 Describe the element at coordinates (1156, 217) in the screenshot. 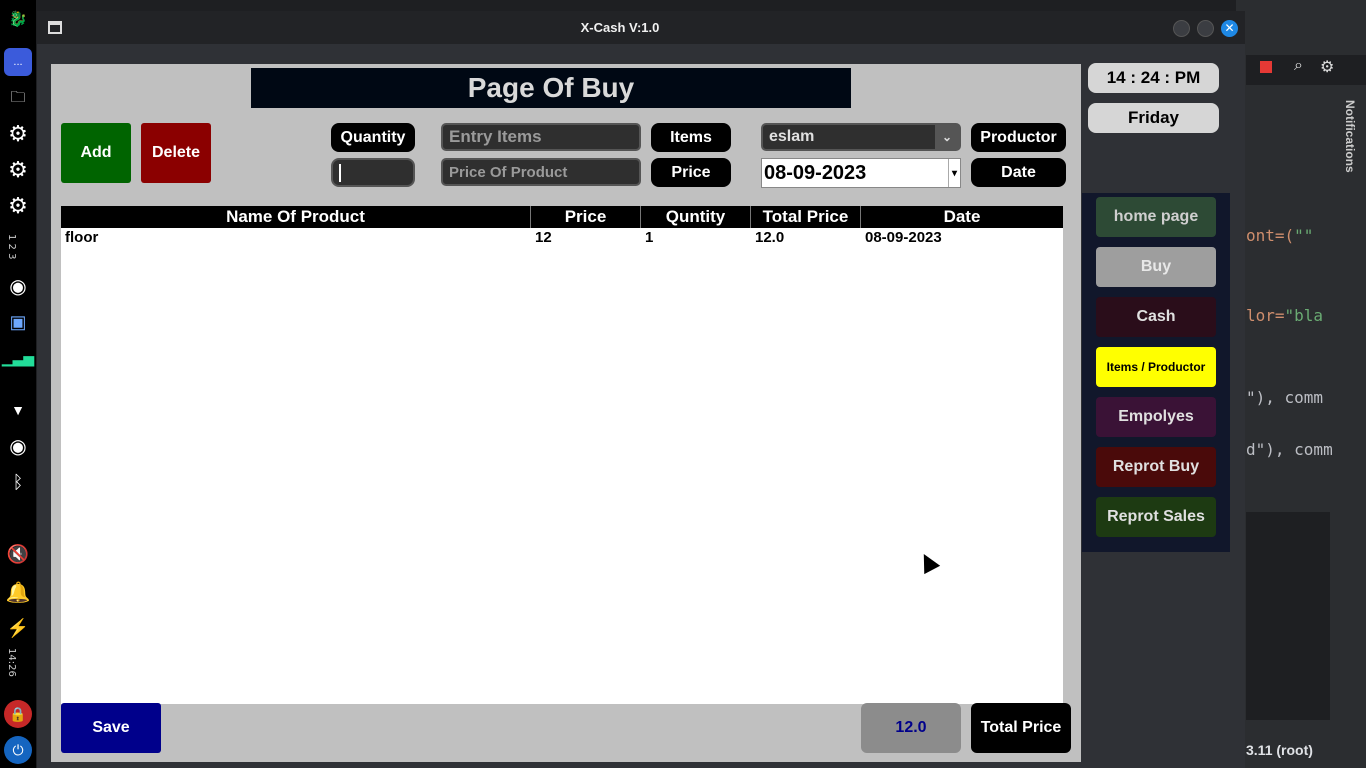

I see `nav-home-button: home page` at that location.